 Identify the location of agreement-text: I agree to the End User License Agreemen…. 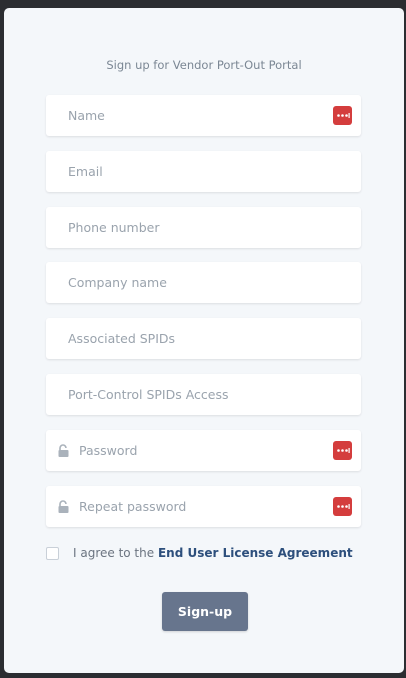
(213, 553).